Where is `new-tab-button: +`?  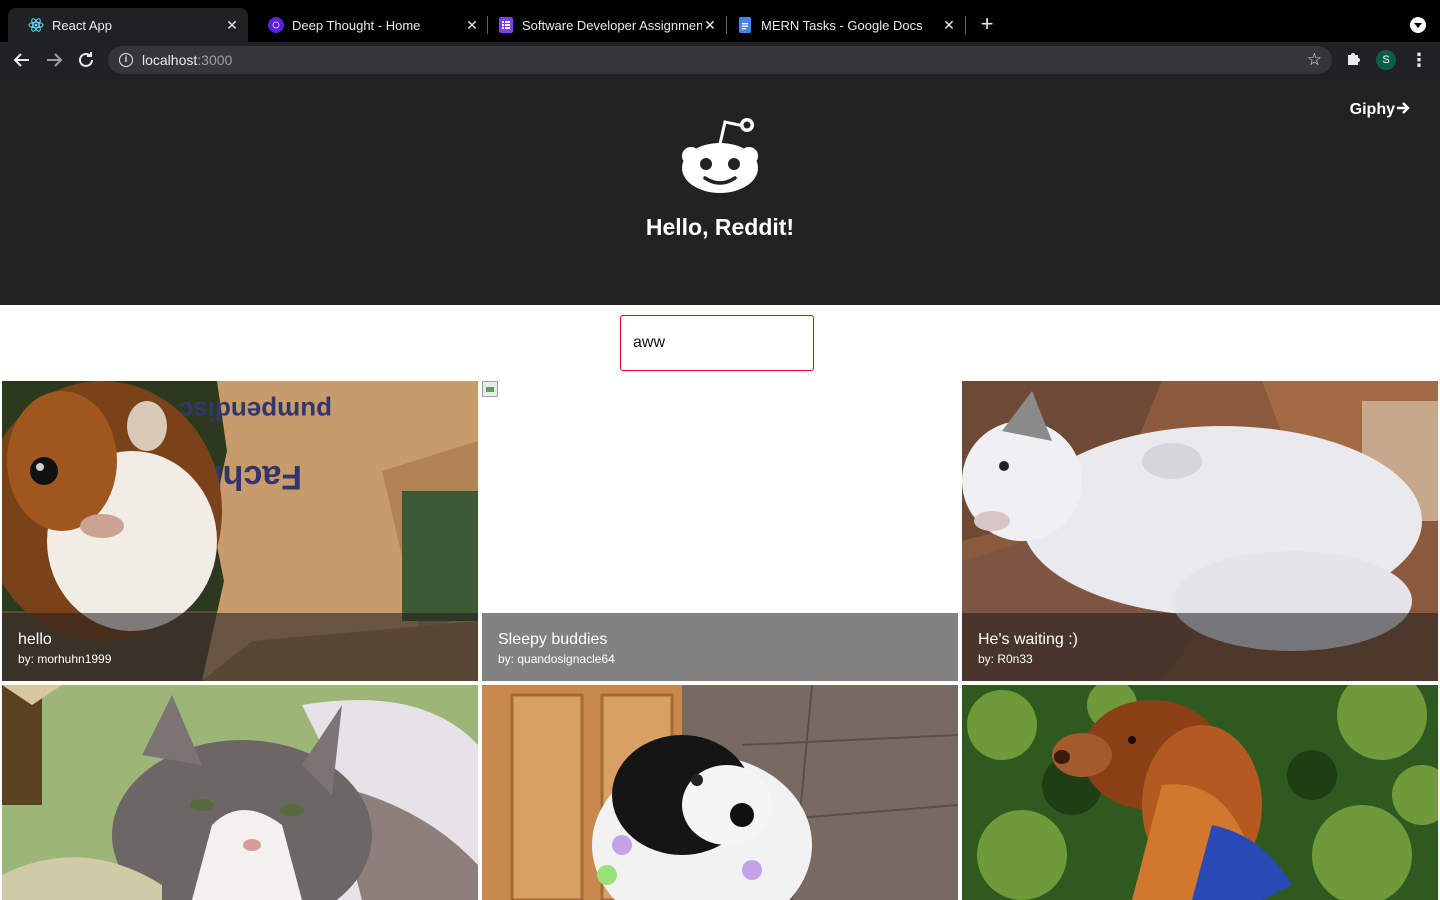 new-tab-button: + is located at coordinates (987, 24).